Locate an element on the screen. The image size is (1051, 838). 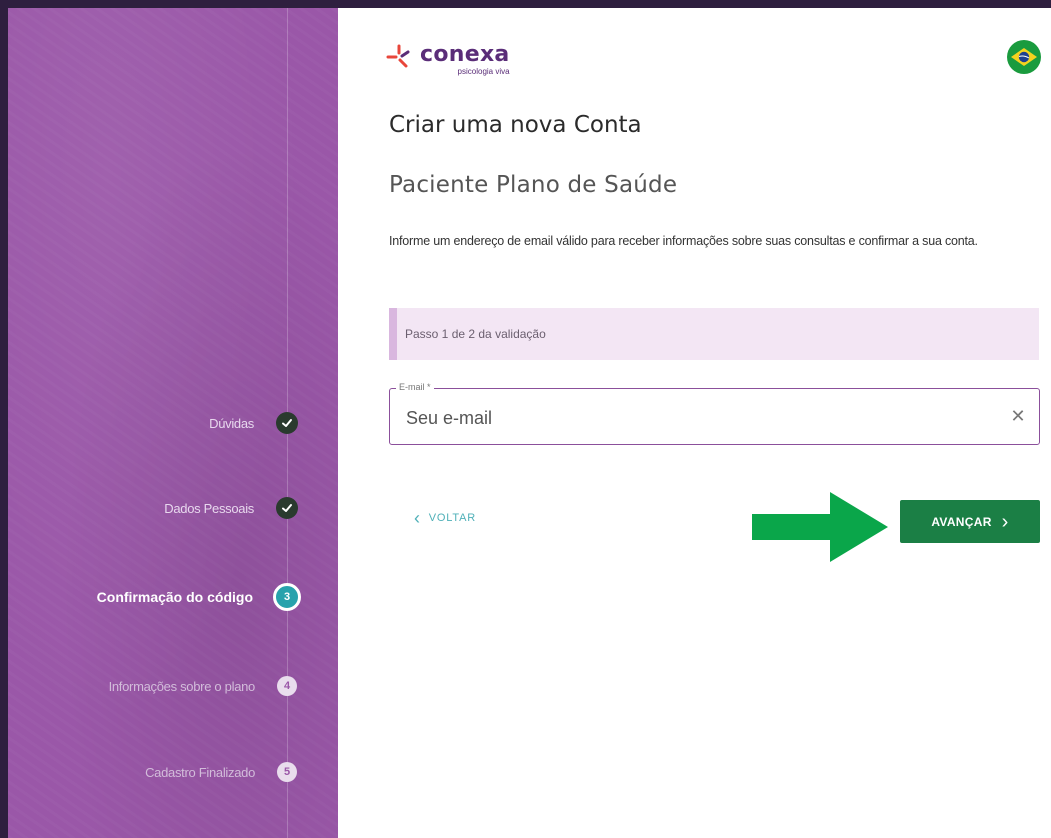
step-informacoes-plano: Informações sobre o plano 4 is located at coordinates (173, 686).